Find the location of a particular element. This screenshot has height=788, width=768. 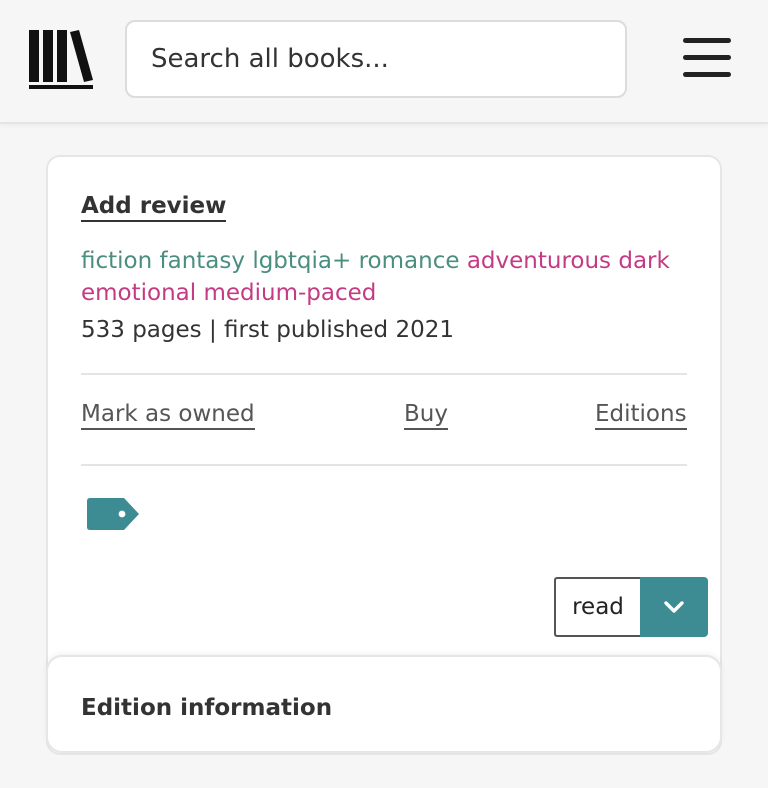

search-input is located at coordinates (376, 59).